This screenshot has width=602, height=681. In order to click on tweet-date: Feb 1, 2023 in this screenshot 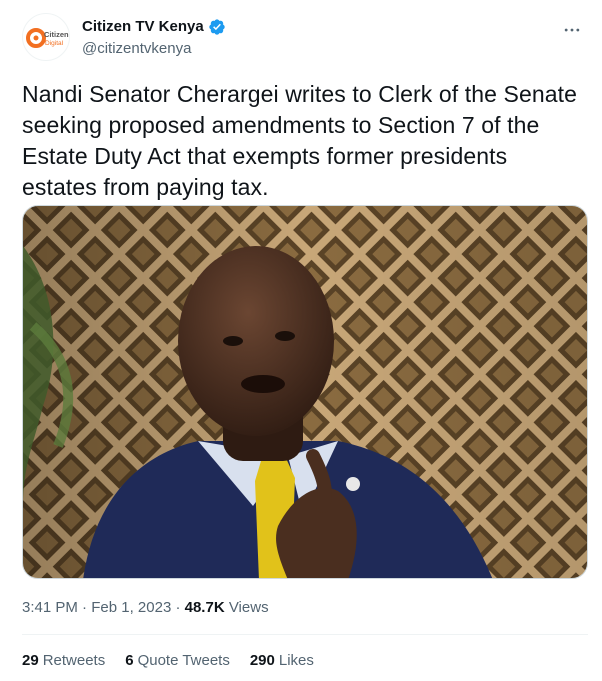, I will do `click(131, 607)`.